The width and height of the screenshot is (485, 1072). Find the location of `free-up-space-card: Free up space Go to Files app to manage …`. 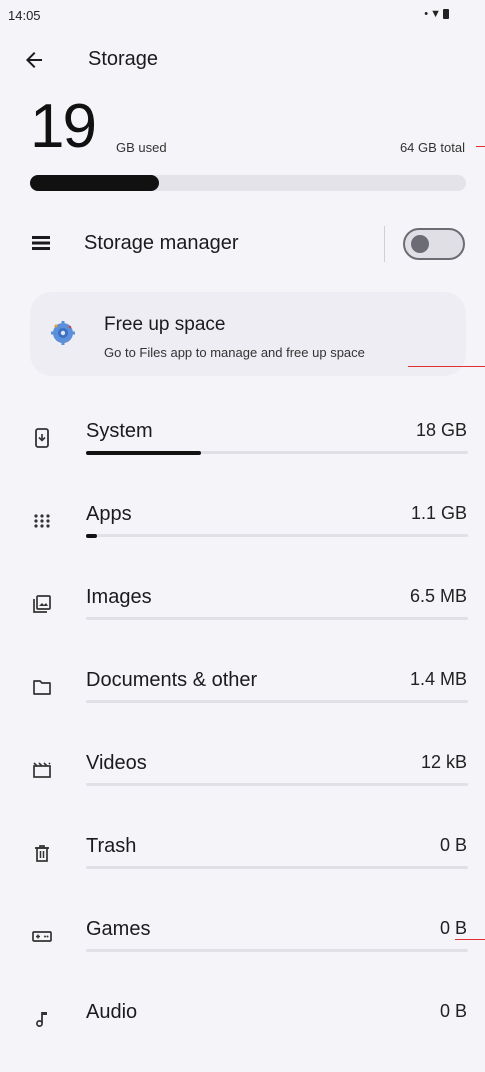

free-up-space-card: Free up space Go to Files app to manage … is located at coordinates (248, 334).